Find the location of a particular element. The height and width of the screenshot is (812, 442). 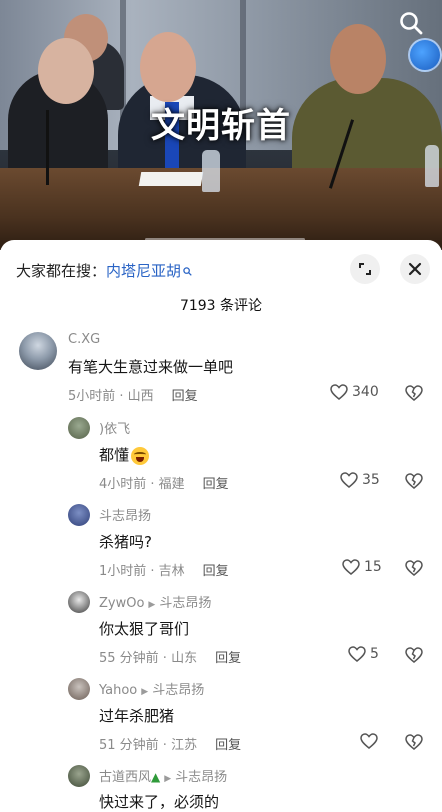

like-button: 340 is located at coordinates (354, 392).